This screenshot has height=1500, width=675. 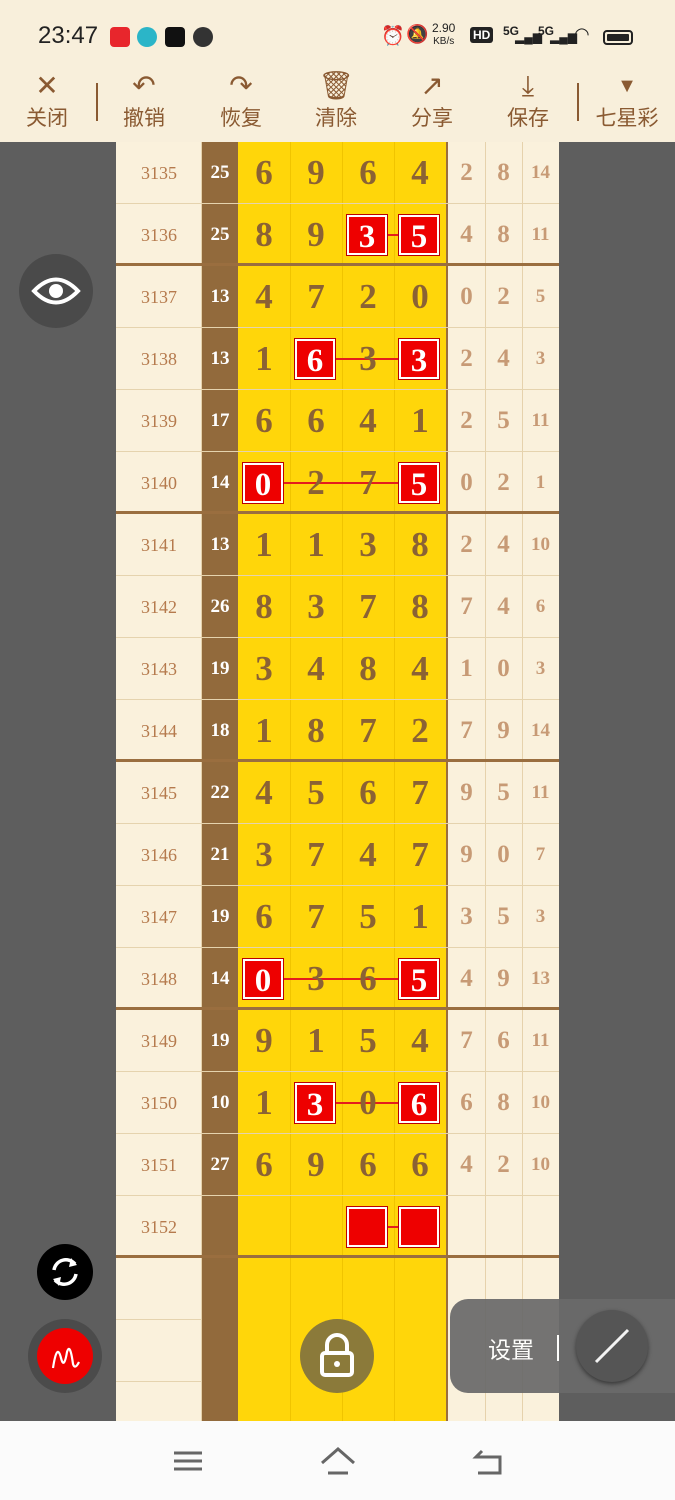 I want to click on table-row: 3146 21 3 7 4 7 9 0 7, so click(x=337, y=855).